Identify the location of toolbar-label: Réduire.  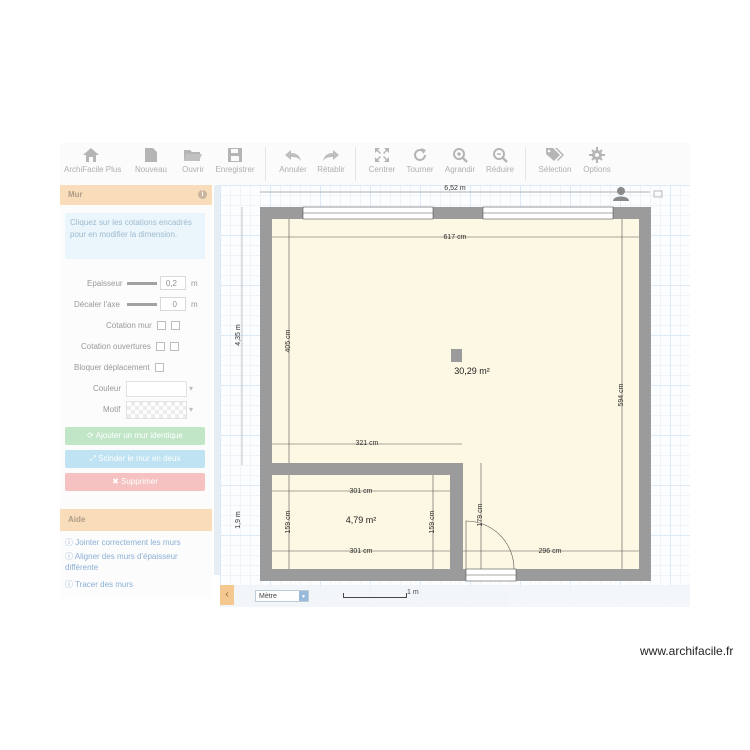
(499, 169).